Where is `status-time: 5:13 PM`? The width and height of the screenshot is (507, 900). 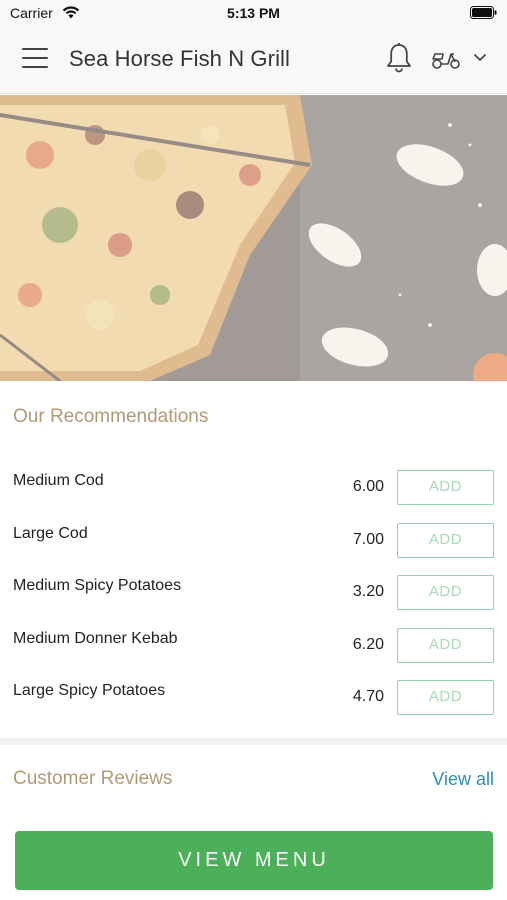
status-time: 5:13 PM is located at coordinates (253, 13).